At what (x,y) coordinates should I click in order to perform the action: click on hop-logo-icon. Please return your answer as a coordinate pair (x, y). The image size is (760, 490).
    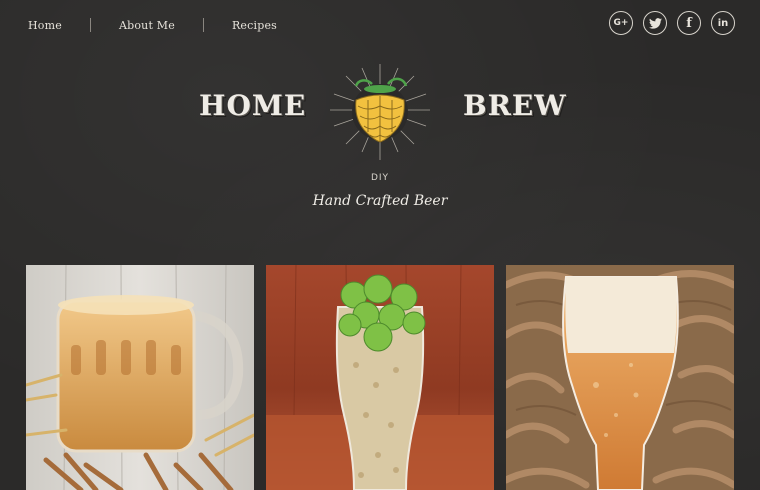
    Looking at the image, I should click on (380, 112).